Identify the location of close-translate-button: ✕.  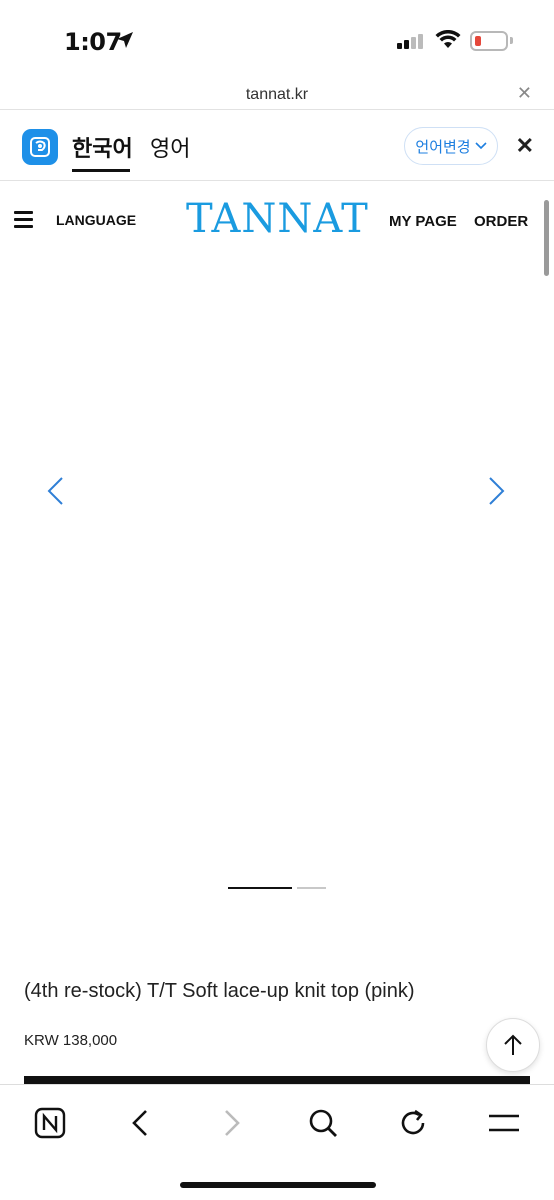
(525, 146).